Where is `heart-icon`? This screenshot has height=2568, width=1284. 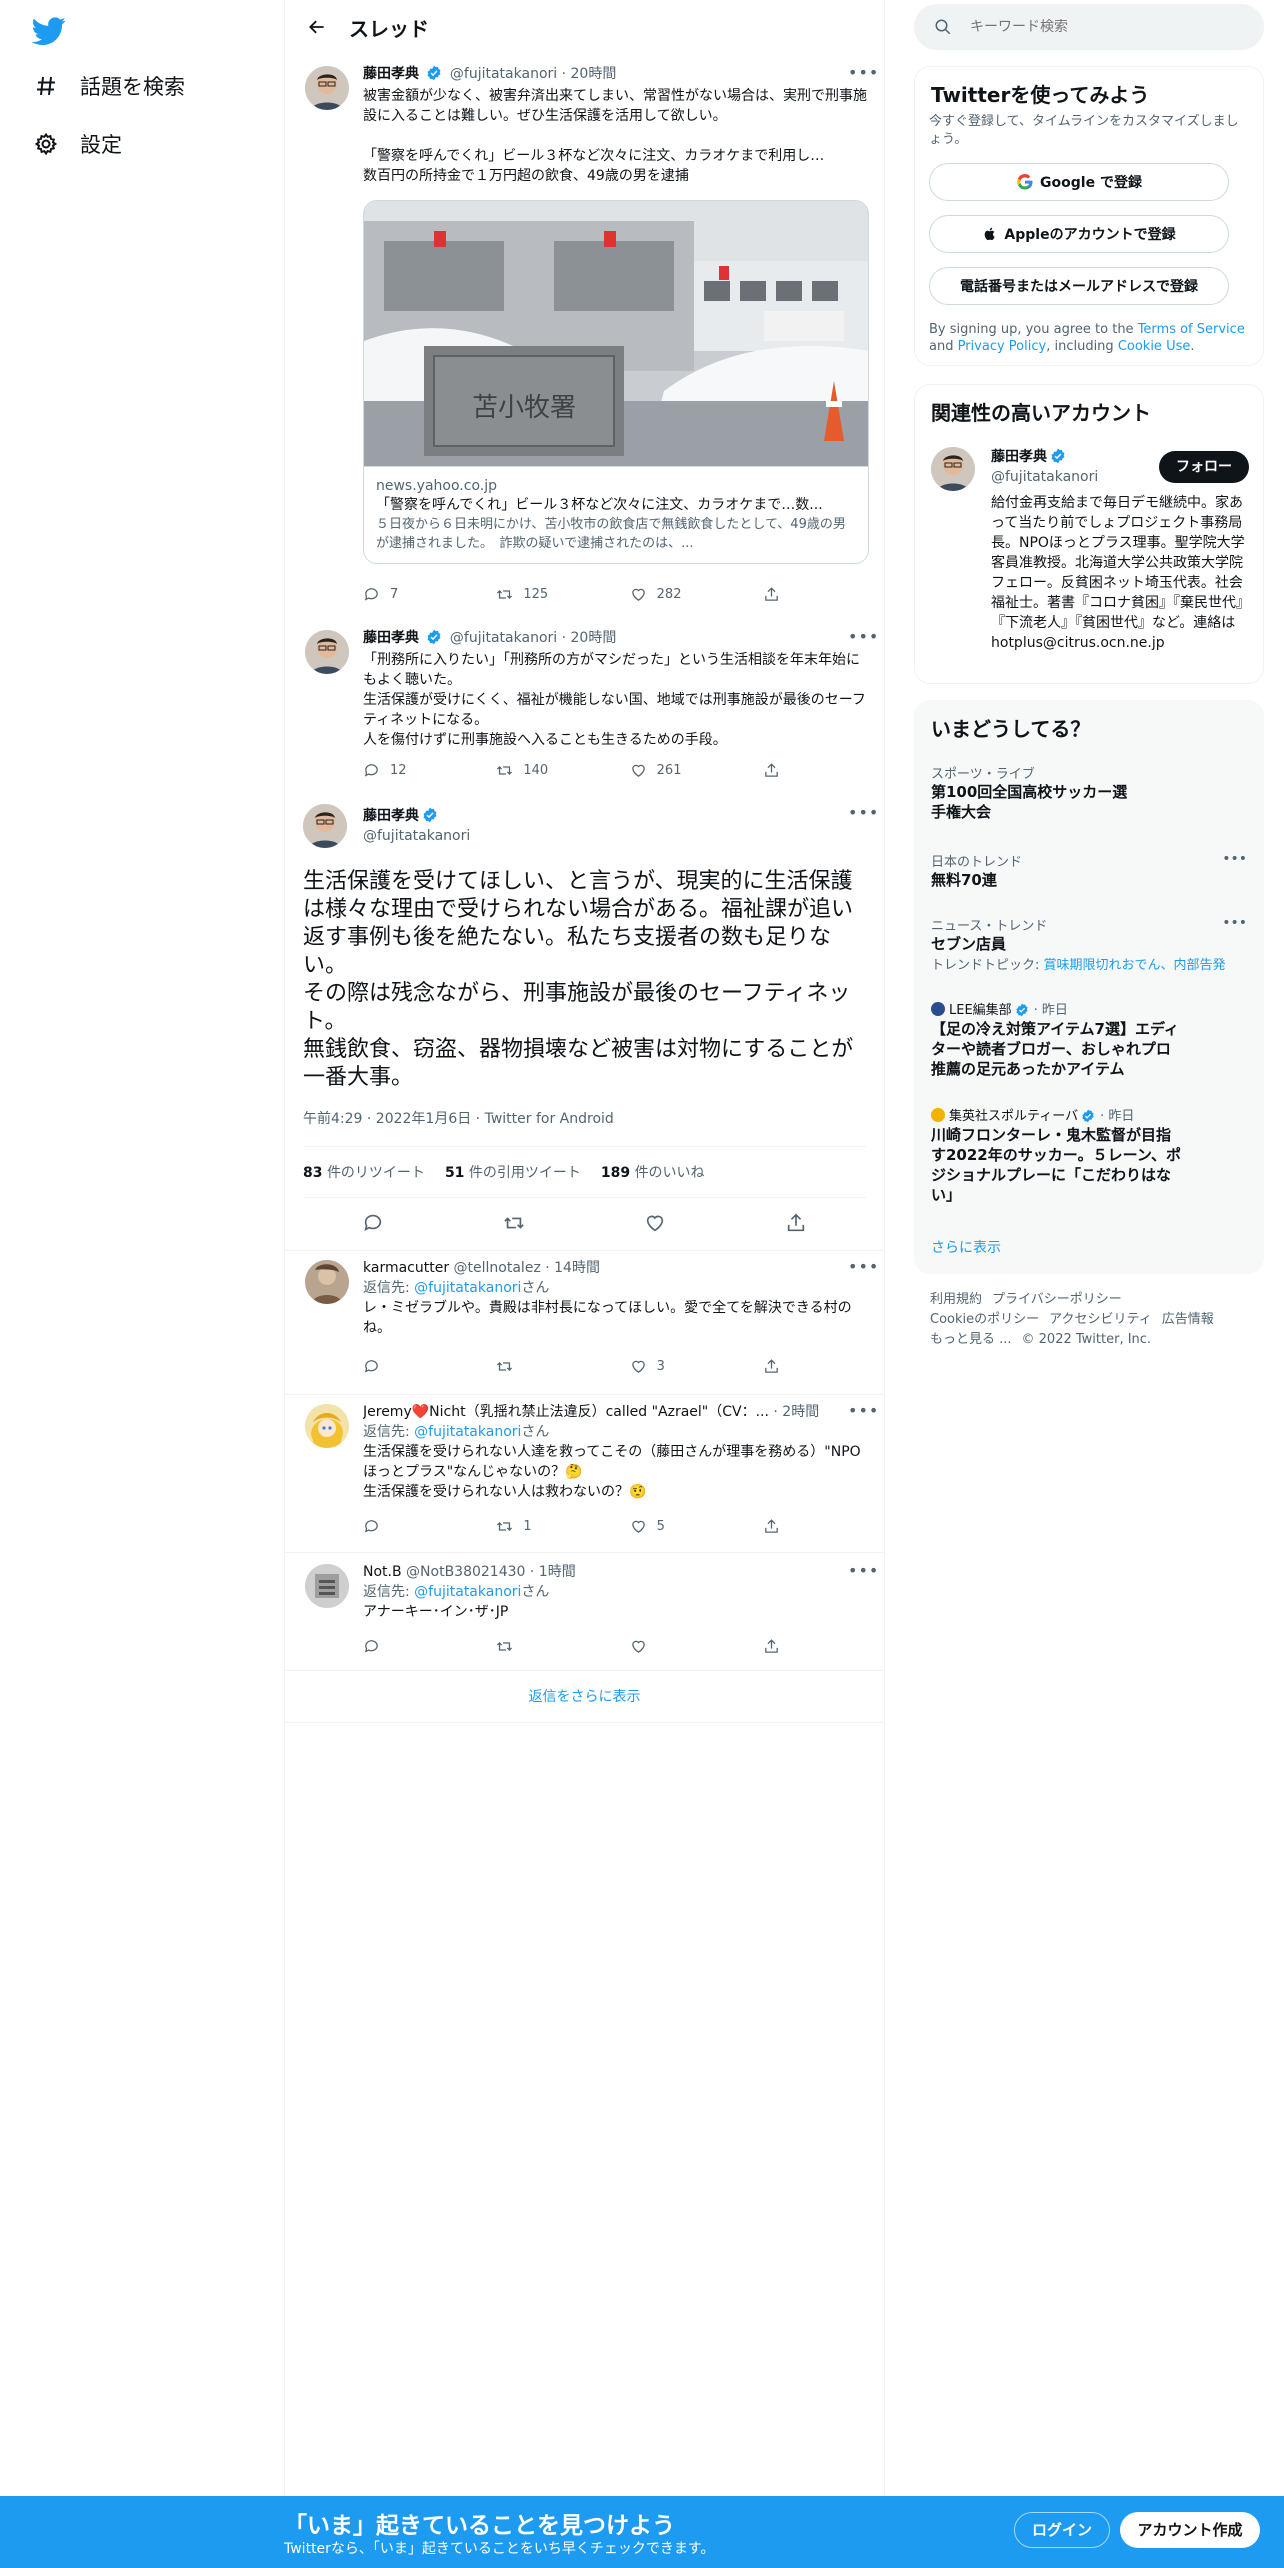
heart-icon is located at coordinates (655, 1223).